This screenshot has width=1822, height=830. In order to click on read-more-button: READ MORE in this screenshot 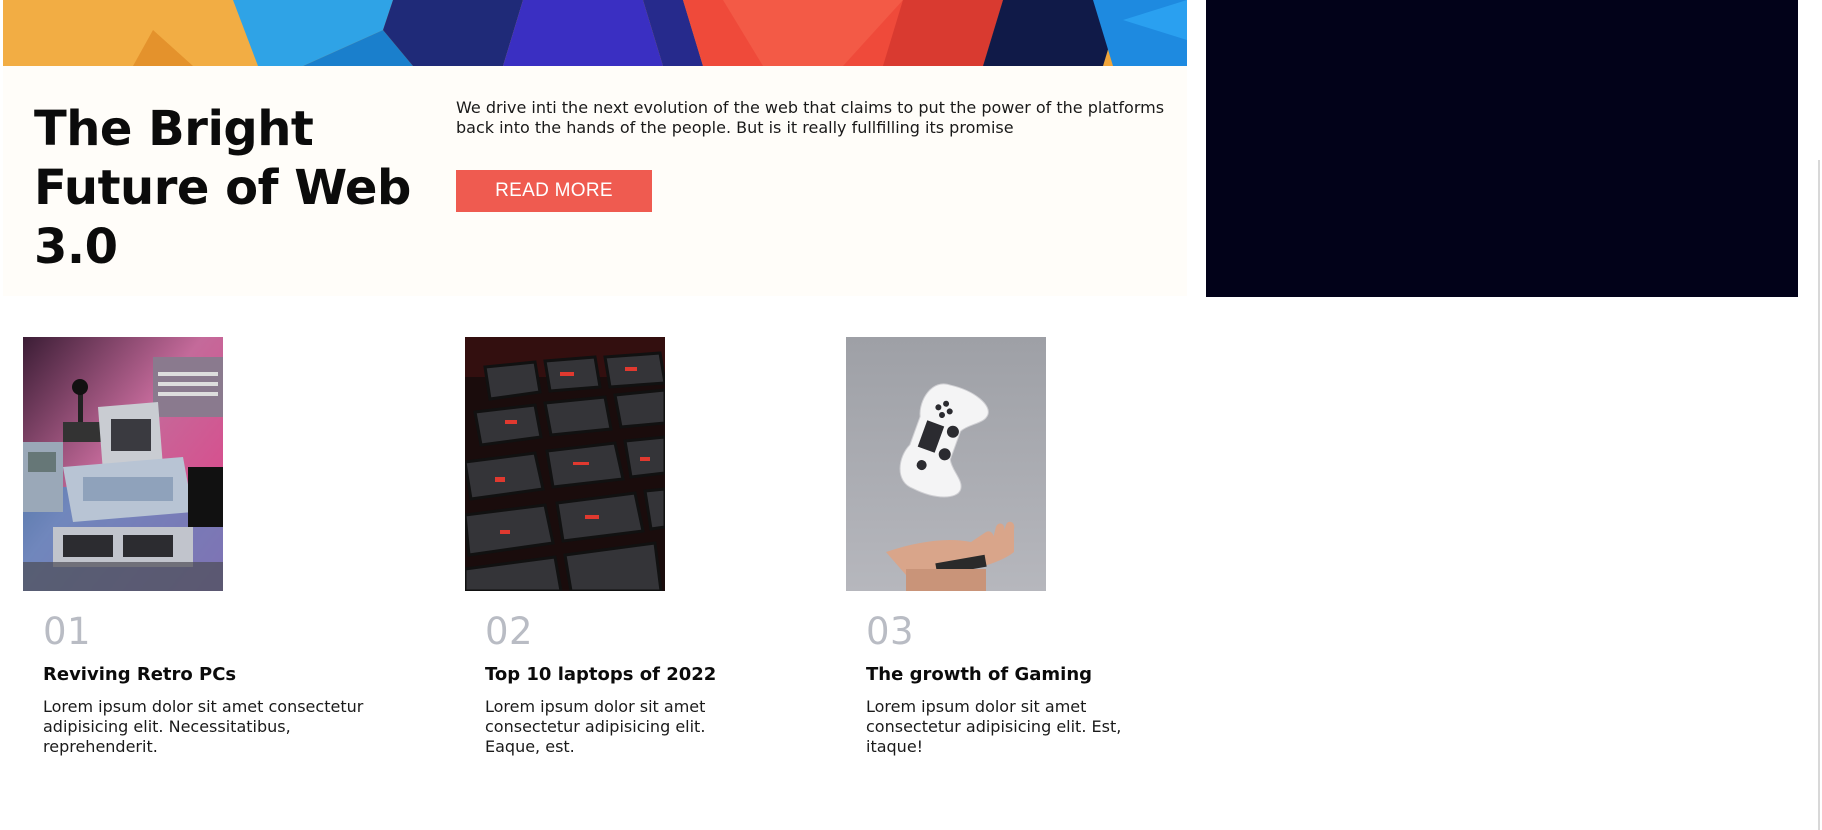, I will do `click(554, 191)`.